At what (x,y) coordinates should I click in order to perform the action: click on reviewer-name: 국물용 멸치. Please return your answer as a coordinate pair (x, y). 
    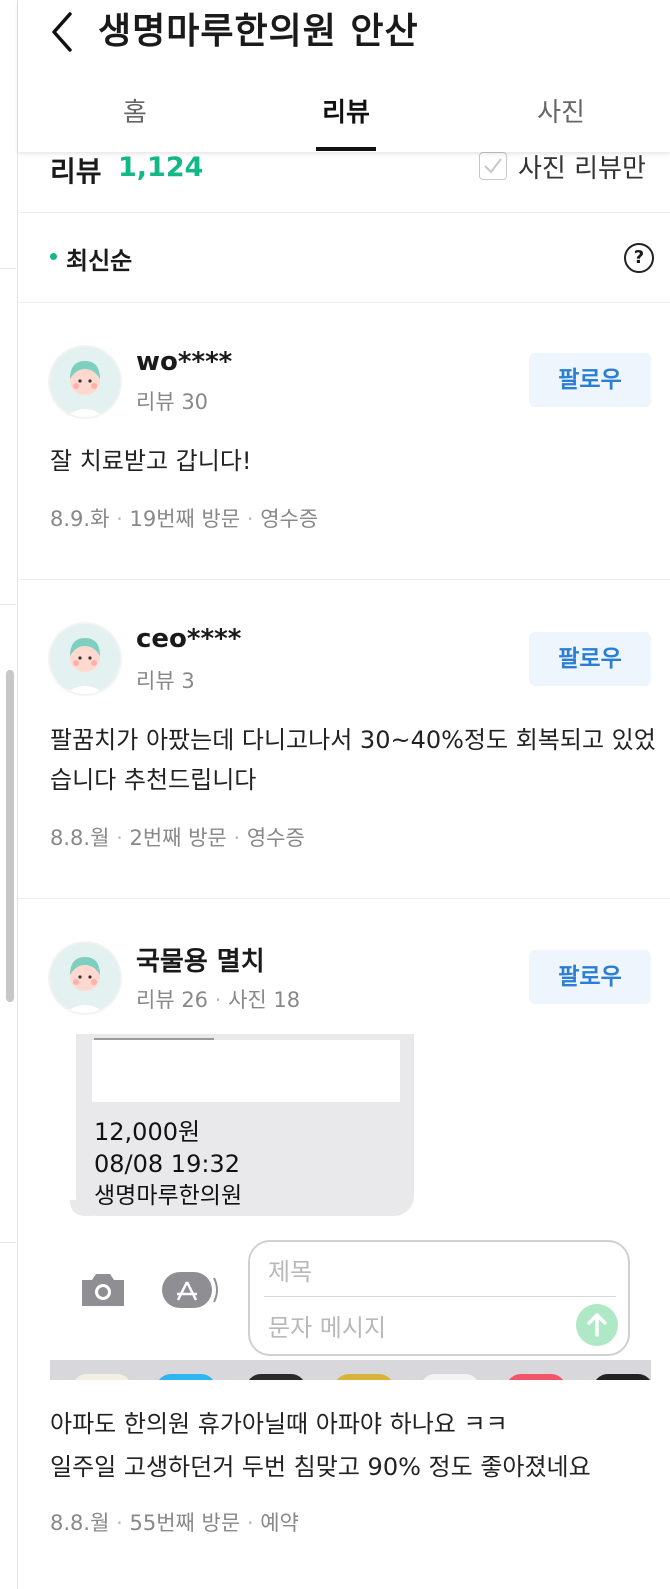
    Looking at the image, I should click on (200, 959).